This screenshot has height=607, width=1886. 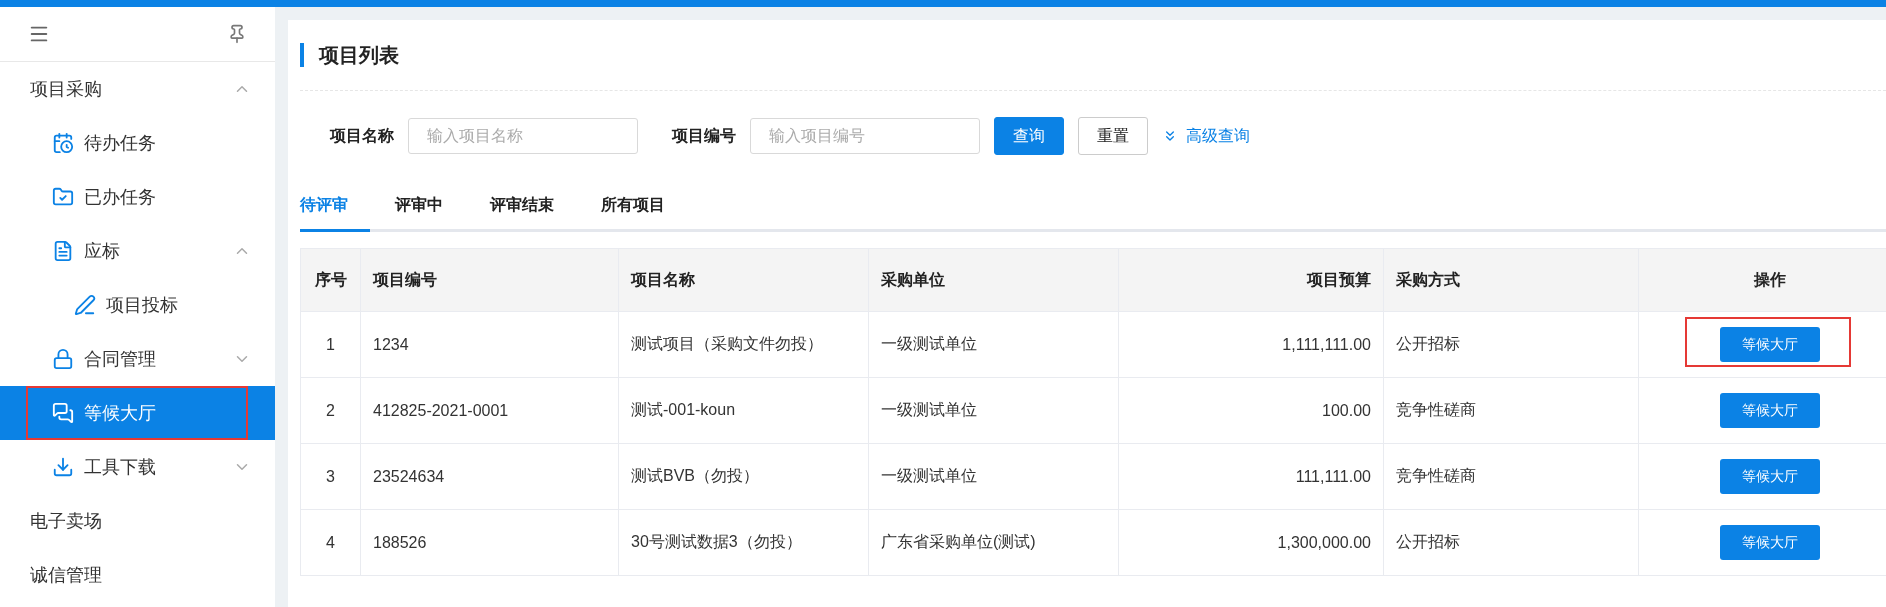 I want to click on table-cell: 测试项目（采购文件勿投）, so click(x=743, y=344).